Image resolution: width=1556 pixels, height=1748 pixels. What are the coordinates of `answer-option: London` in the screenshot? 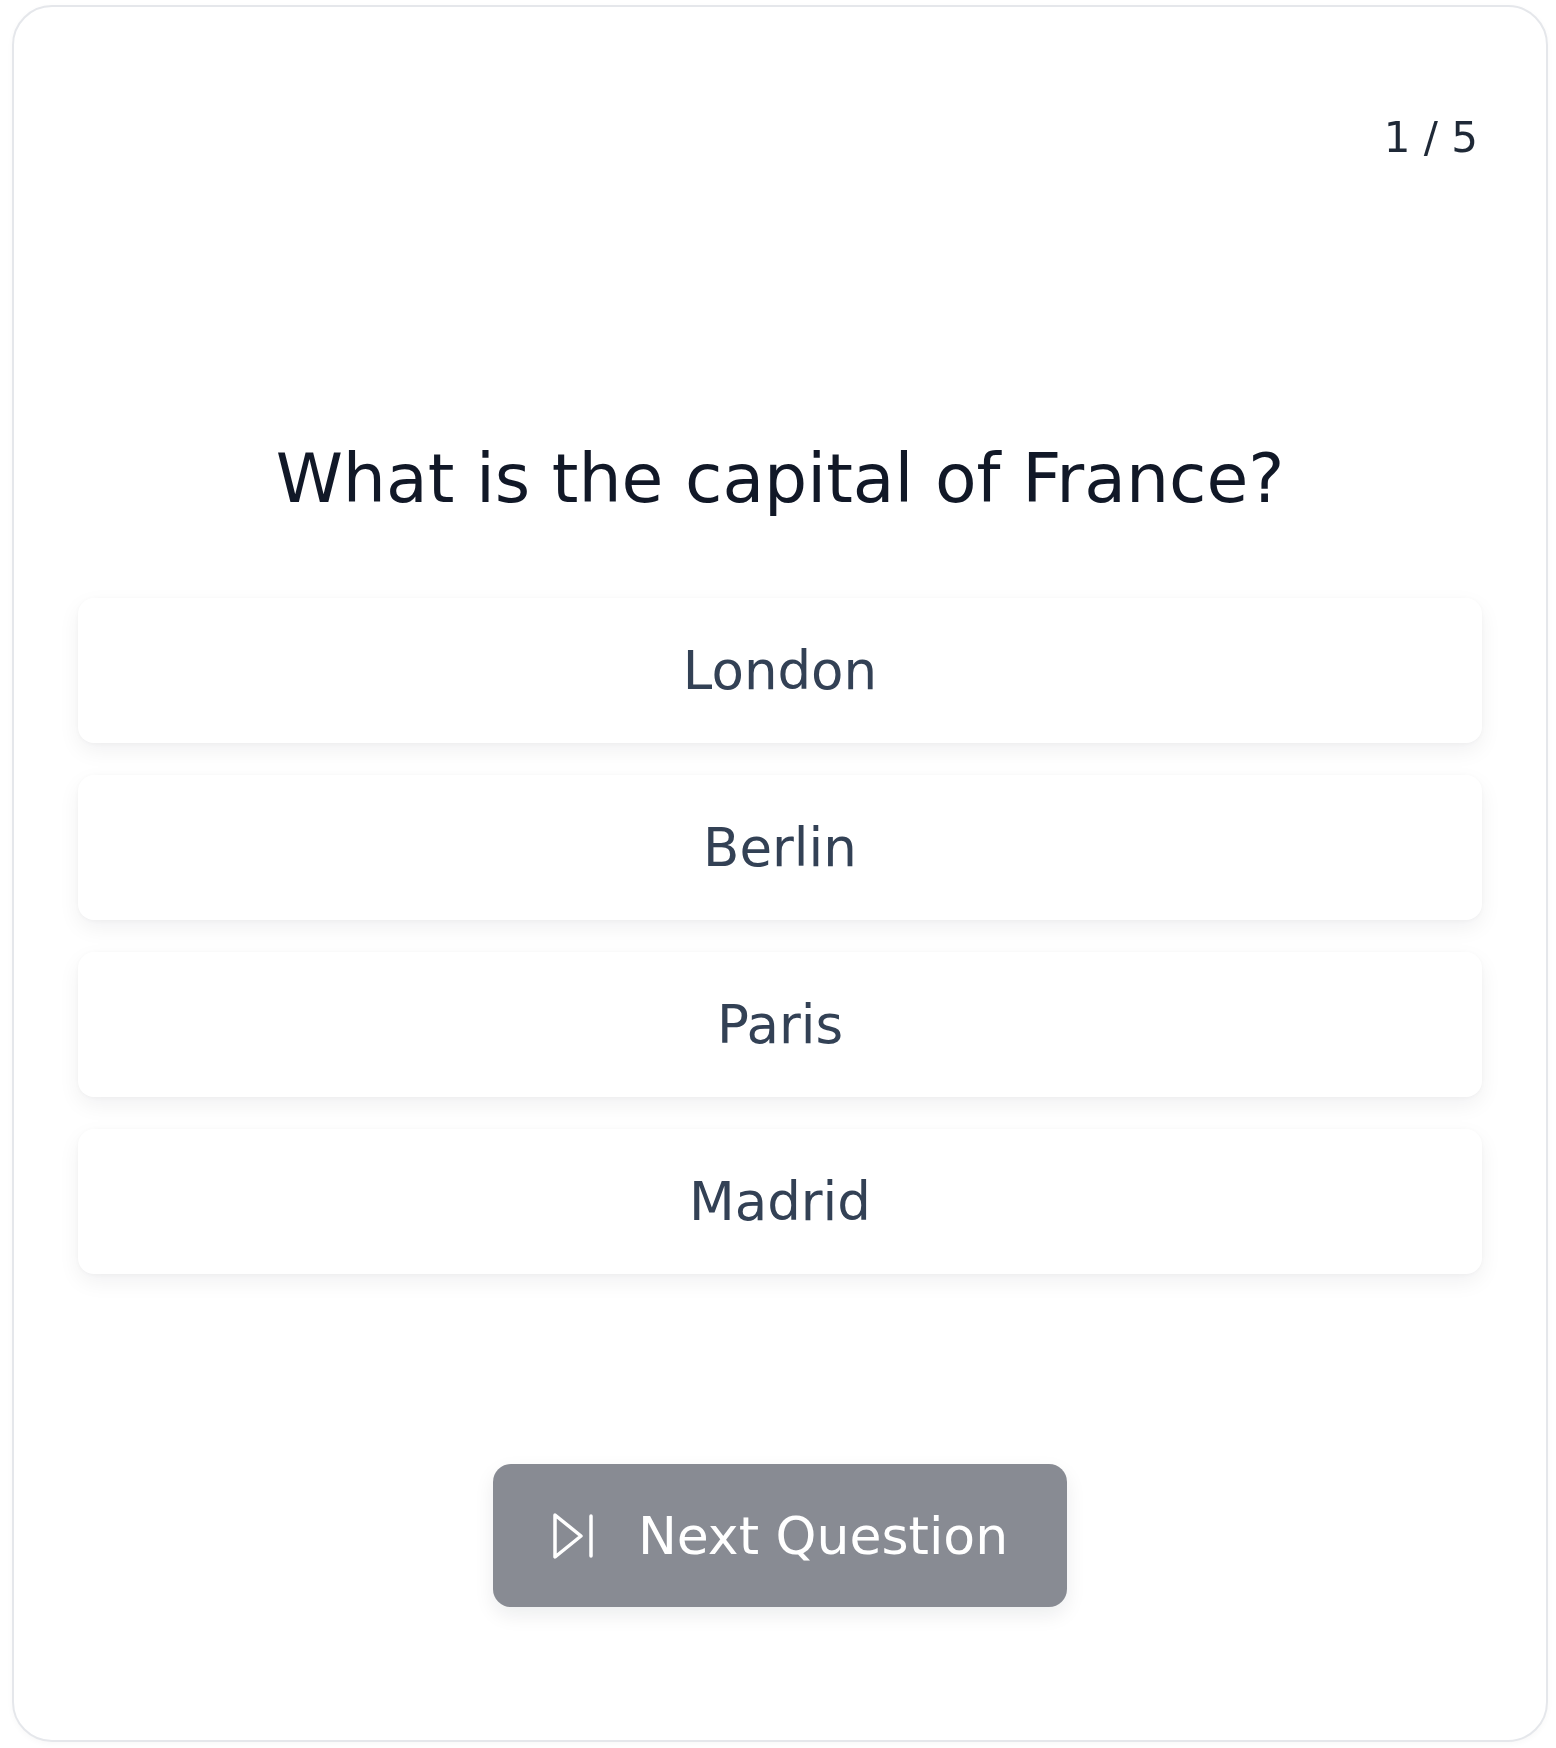 It's located at (780, 670).